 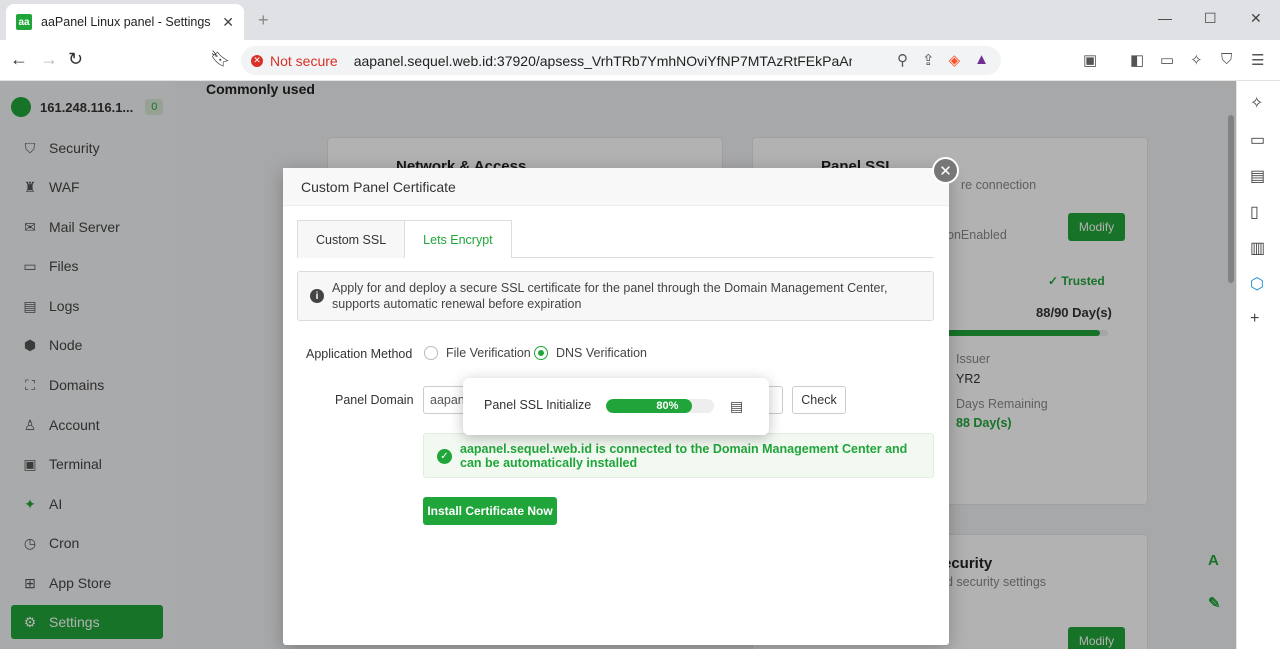 What do you see at coordinates (75, 59) in the screenshot?
I see `reload-icon: ↻` at bounding box center [75, 59].